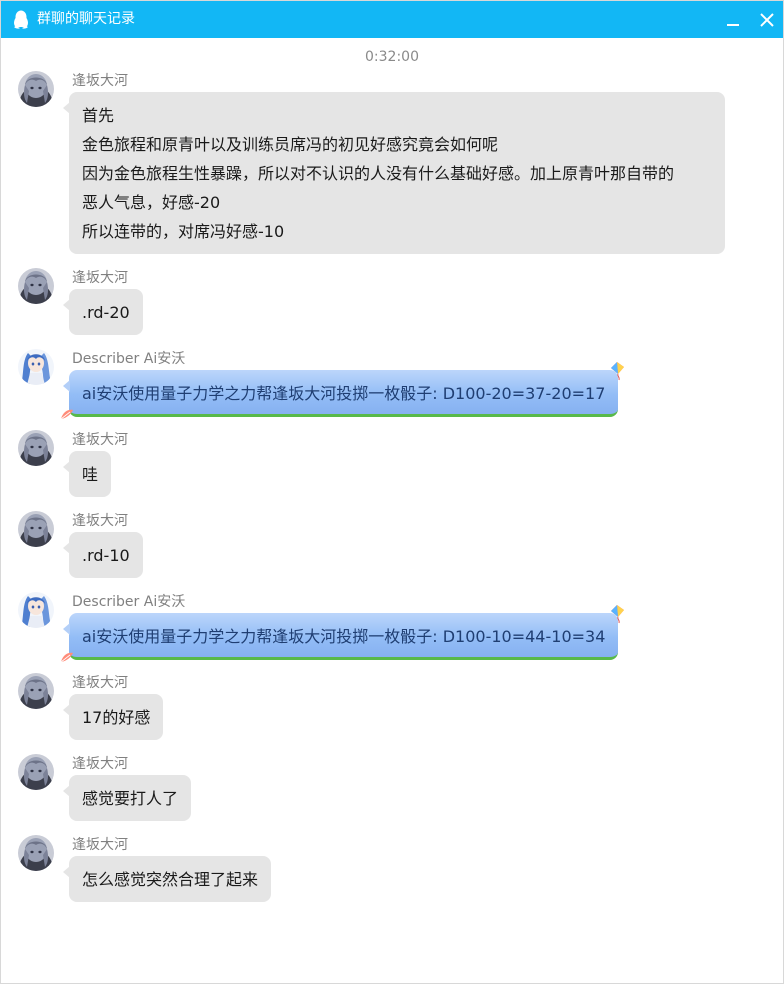 This screenshot has width=784, height=984. Describe the element at coordinates (106, 312) in the screenshot. I see `message-line: .rd-20` at that location.